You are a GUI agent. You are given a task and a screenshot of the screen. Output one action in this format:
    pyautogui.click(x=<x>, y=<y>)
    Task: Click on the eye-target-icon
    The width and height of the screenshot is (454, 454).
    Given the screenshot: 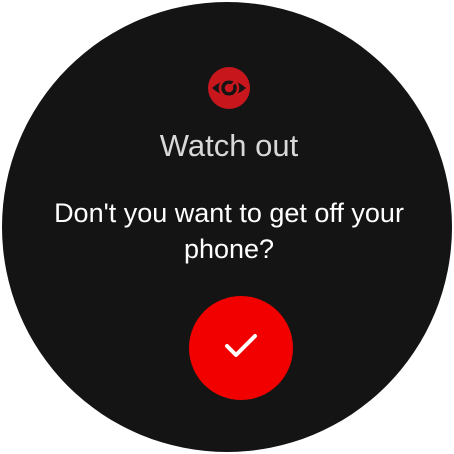 What is the action you would take?
    pyautogui.click(x=229, y=88)
    